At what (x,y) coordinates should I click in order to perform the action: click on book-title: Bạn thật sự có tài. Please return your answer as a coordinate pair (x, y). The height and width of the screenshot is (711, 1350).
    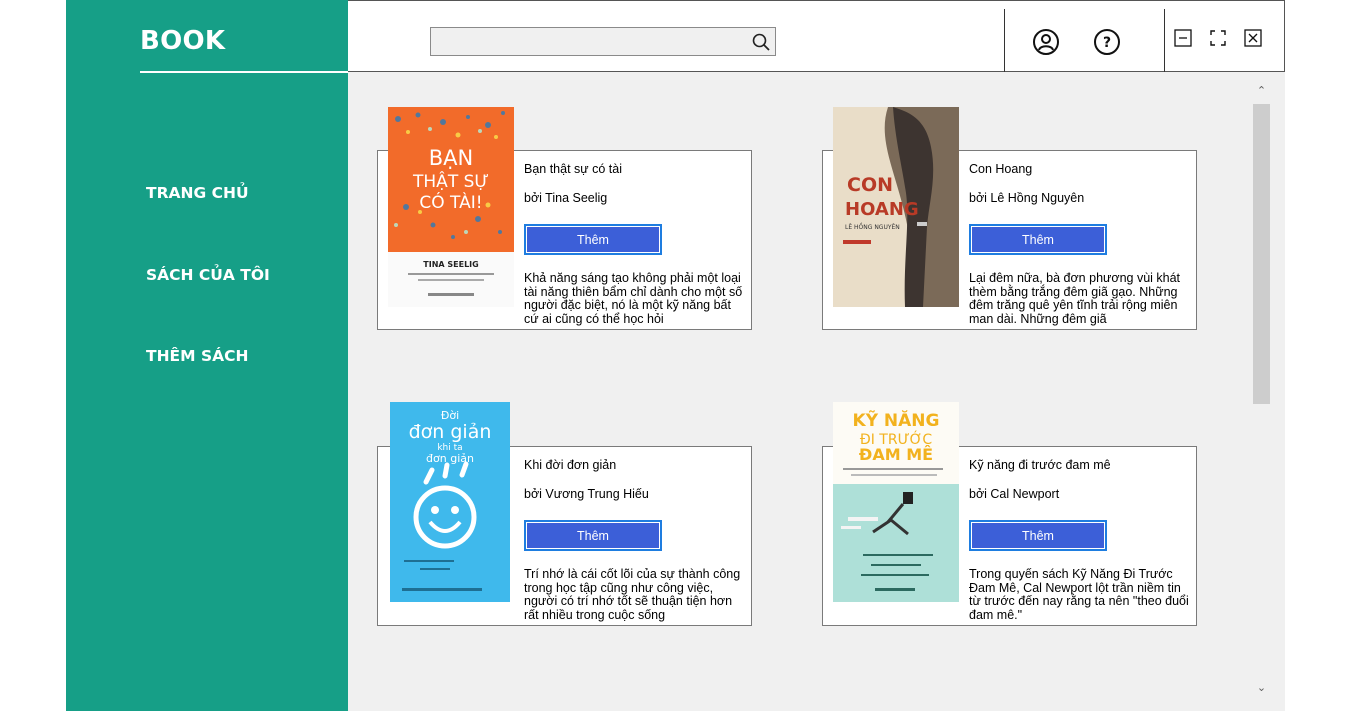
    Looking at the image, I should click on (573, 169).